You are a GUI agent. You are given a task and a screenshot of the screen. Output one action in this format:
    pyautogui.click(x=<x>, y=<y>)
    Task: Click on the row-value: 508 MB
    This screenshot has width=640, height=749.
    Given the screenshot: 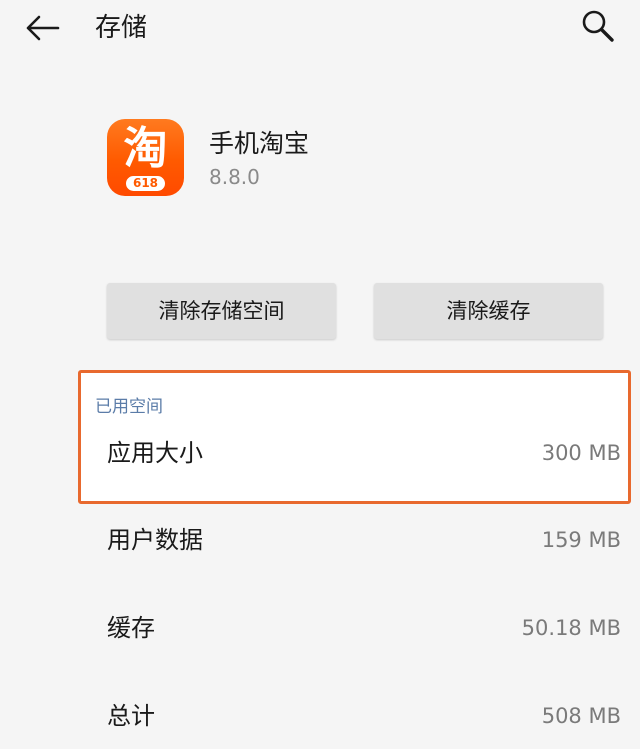 What is the action you would take?
    pyautogui.click(x=581, y=716)
    